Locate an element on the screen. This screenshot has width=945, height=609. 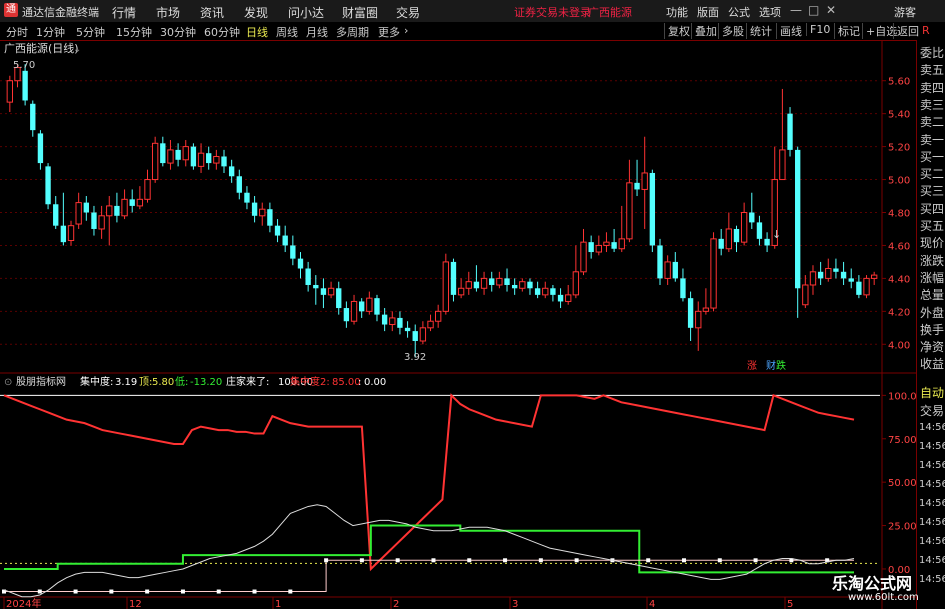
minimize-icon: — is located at coordinates (796, 10).